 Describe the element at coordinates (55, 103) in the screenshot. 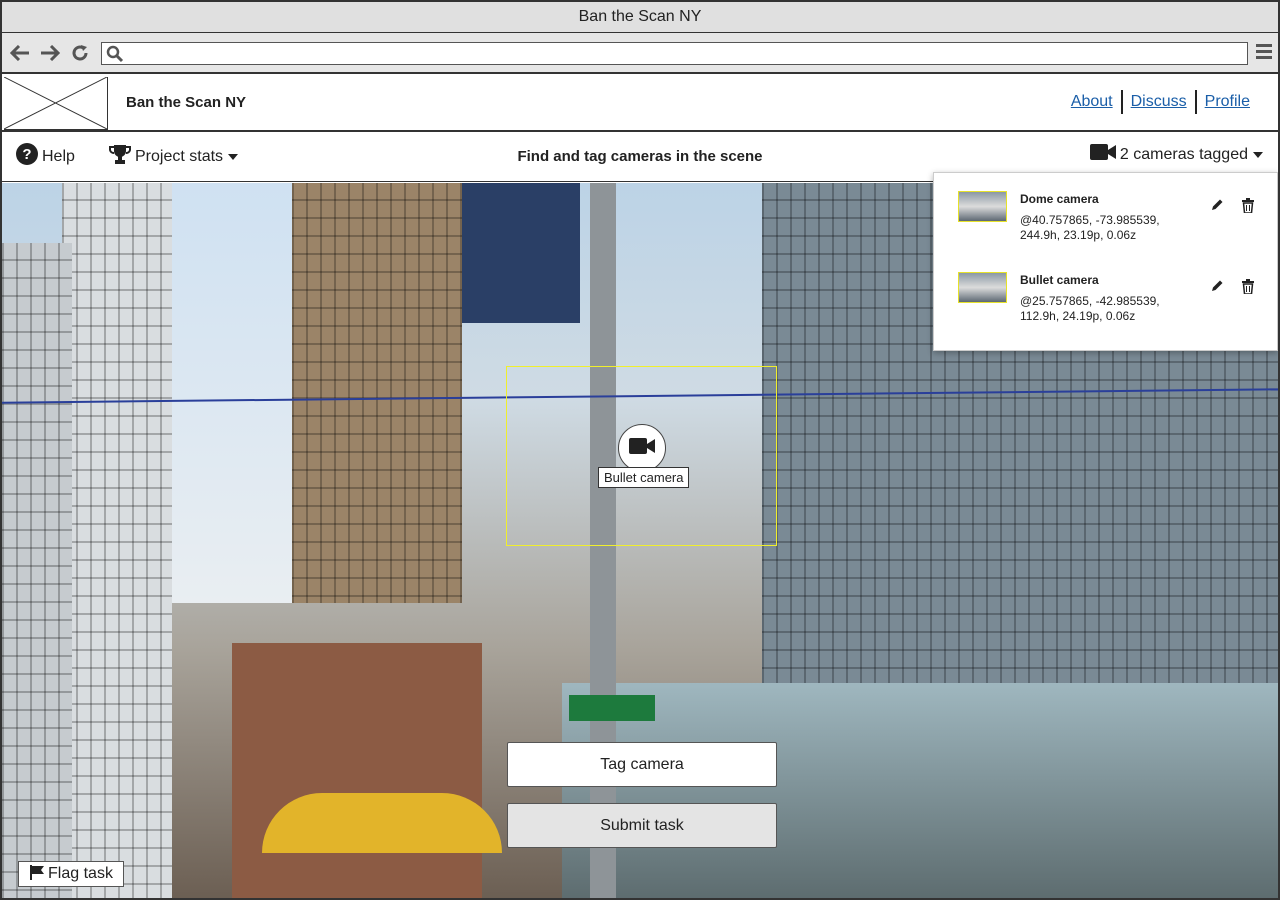

I see `logo-placeholder` at that location.